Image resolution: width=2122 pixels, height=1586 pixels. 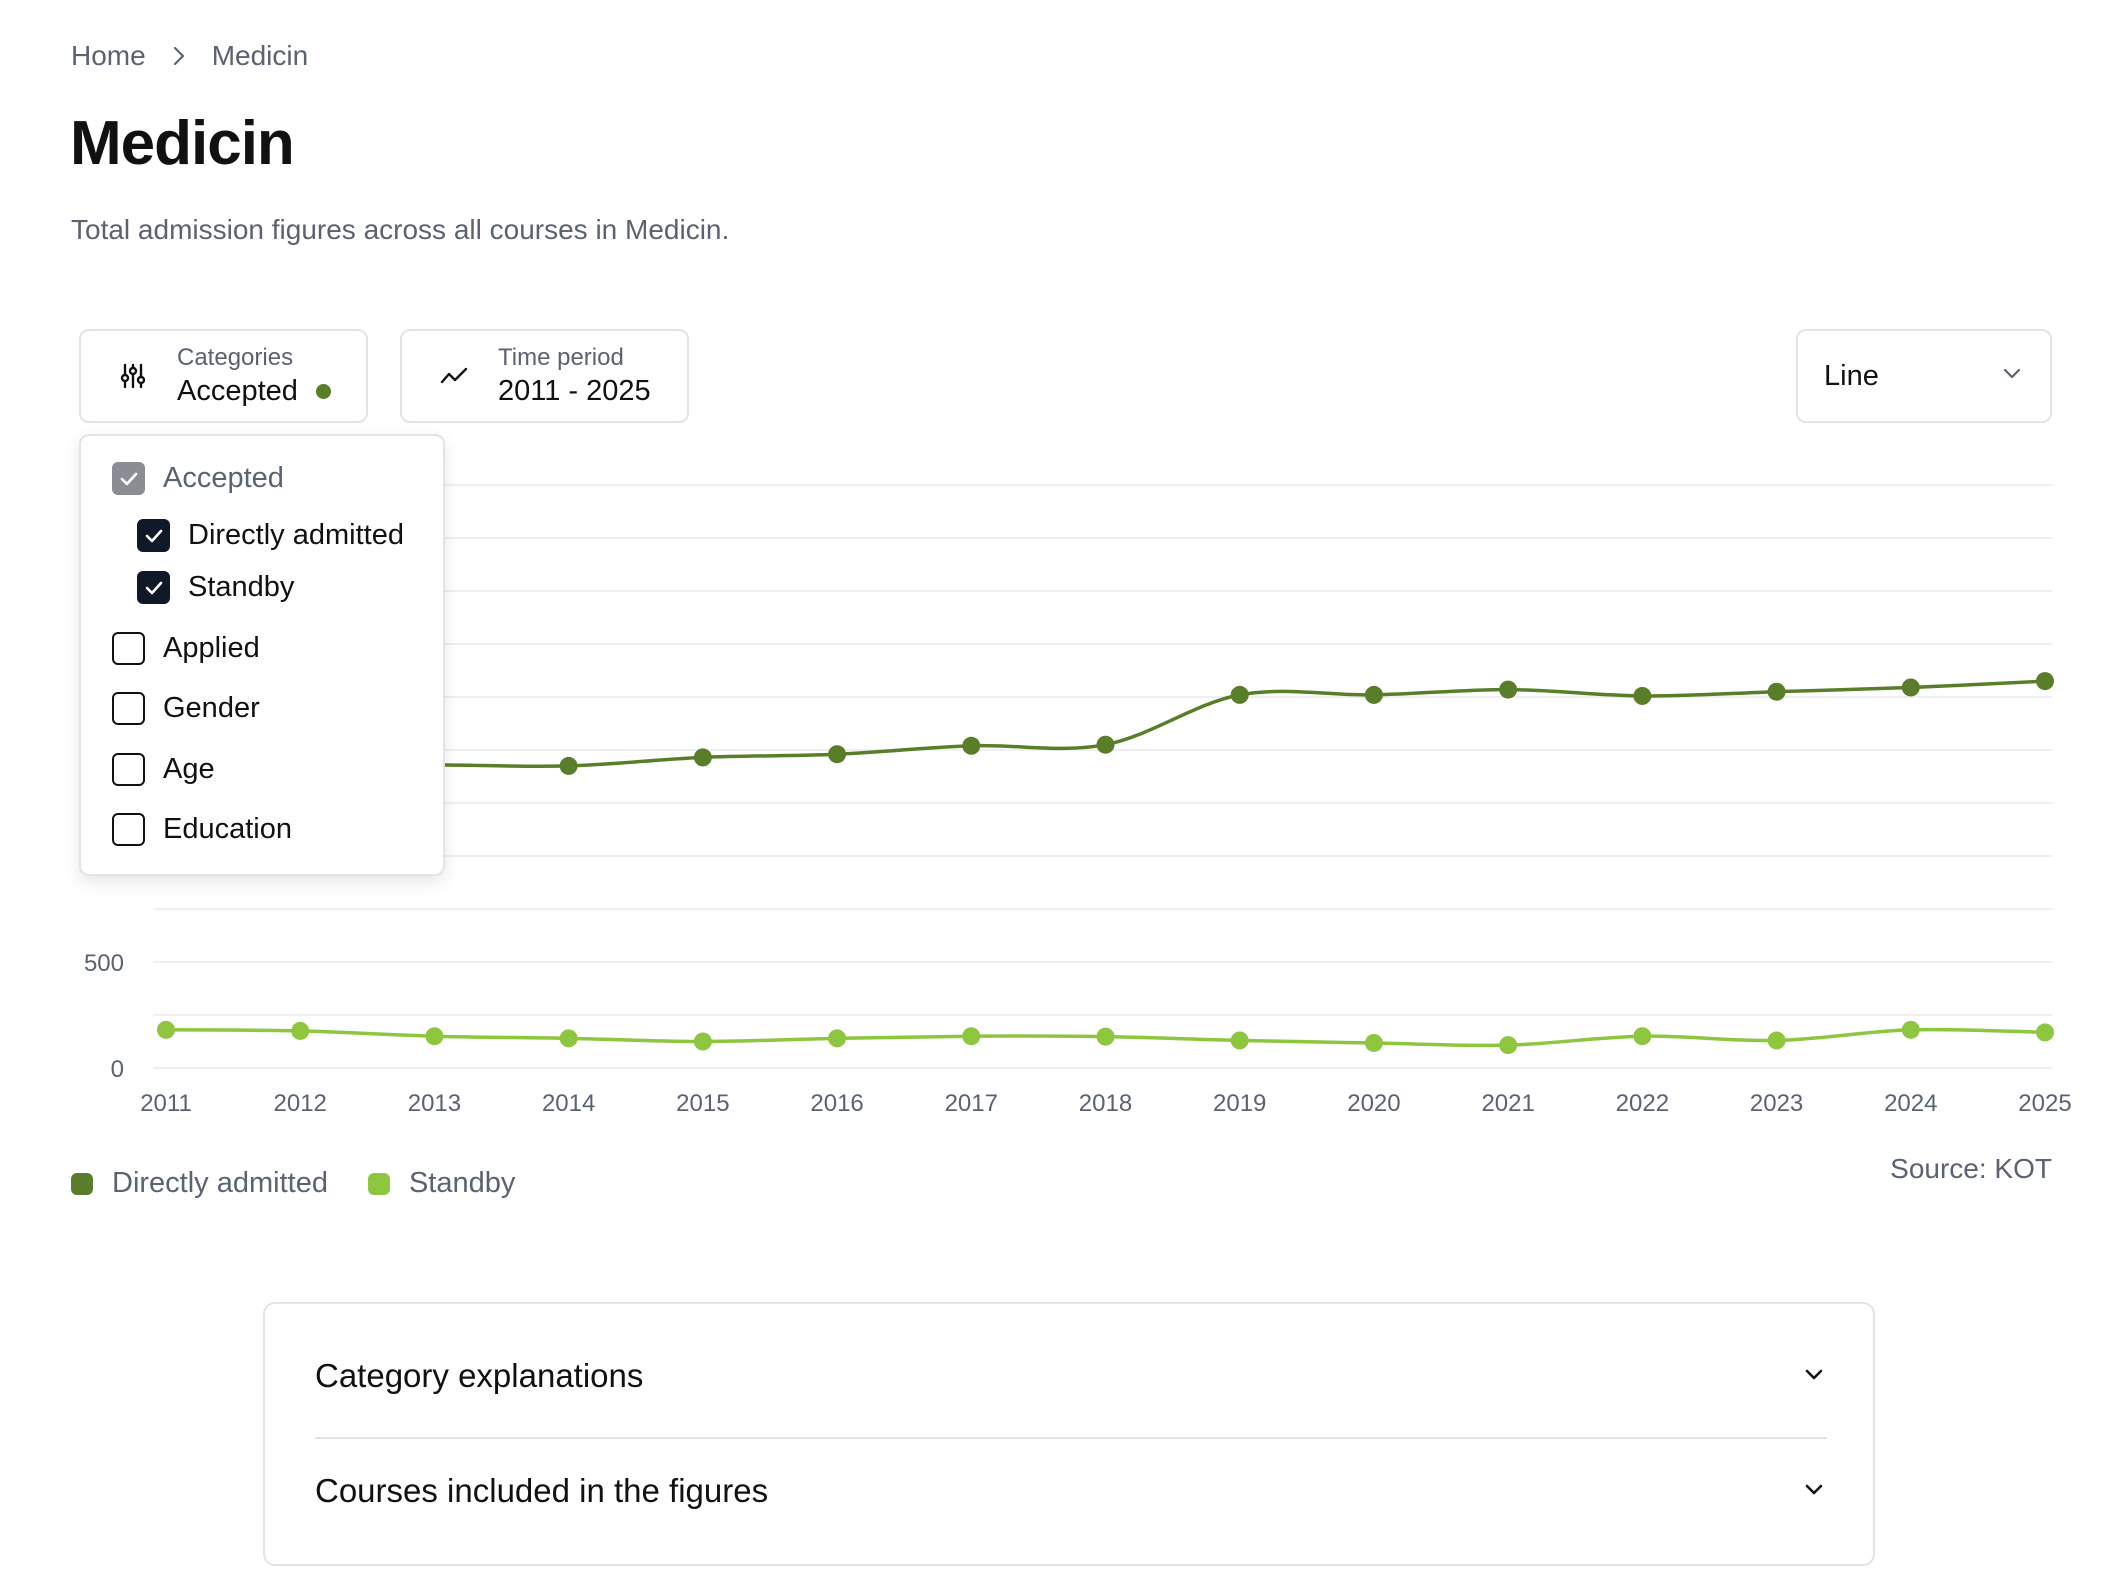 I want to click on option-standby: Standby, so click(x=215, y=587).